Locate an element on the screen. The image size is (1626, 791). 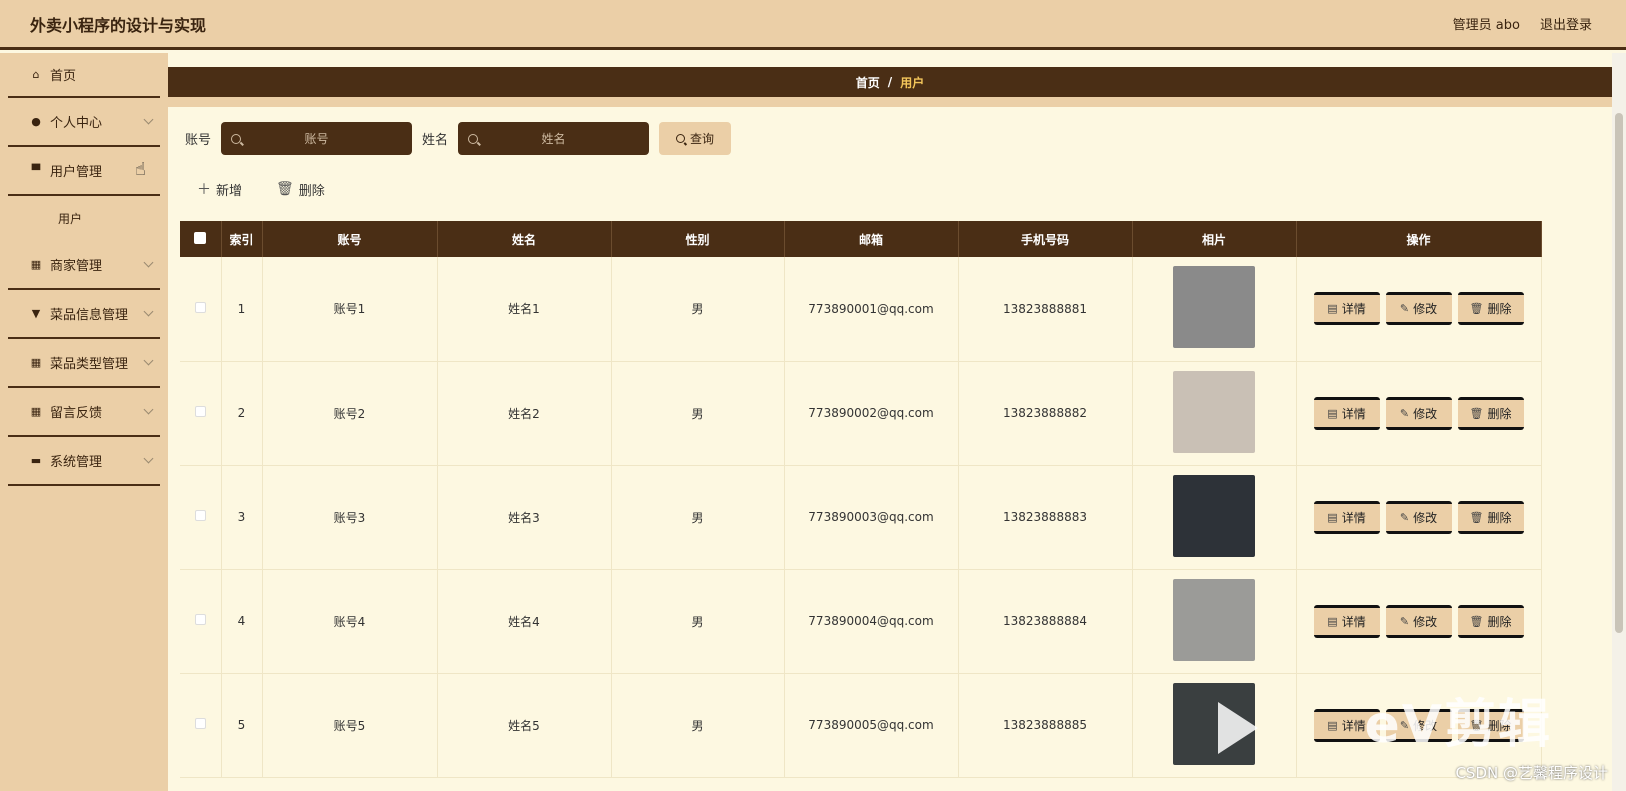
cell-index: 2 is located at coordinates (242, 413).